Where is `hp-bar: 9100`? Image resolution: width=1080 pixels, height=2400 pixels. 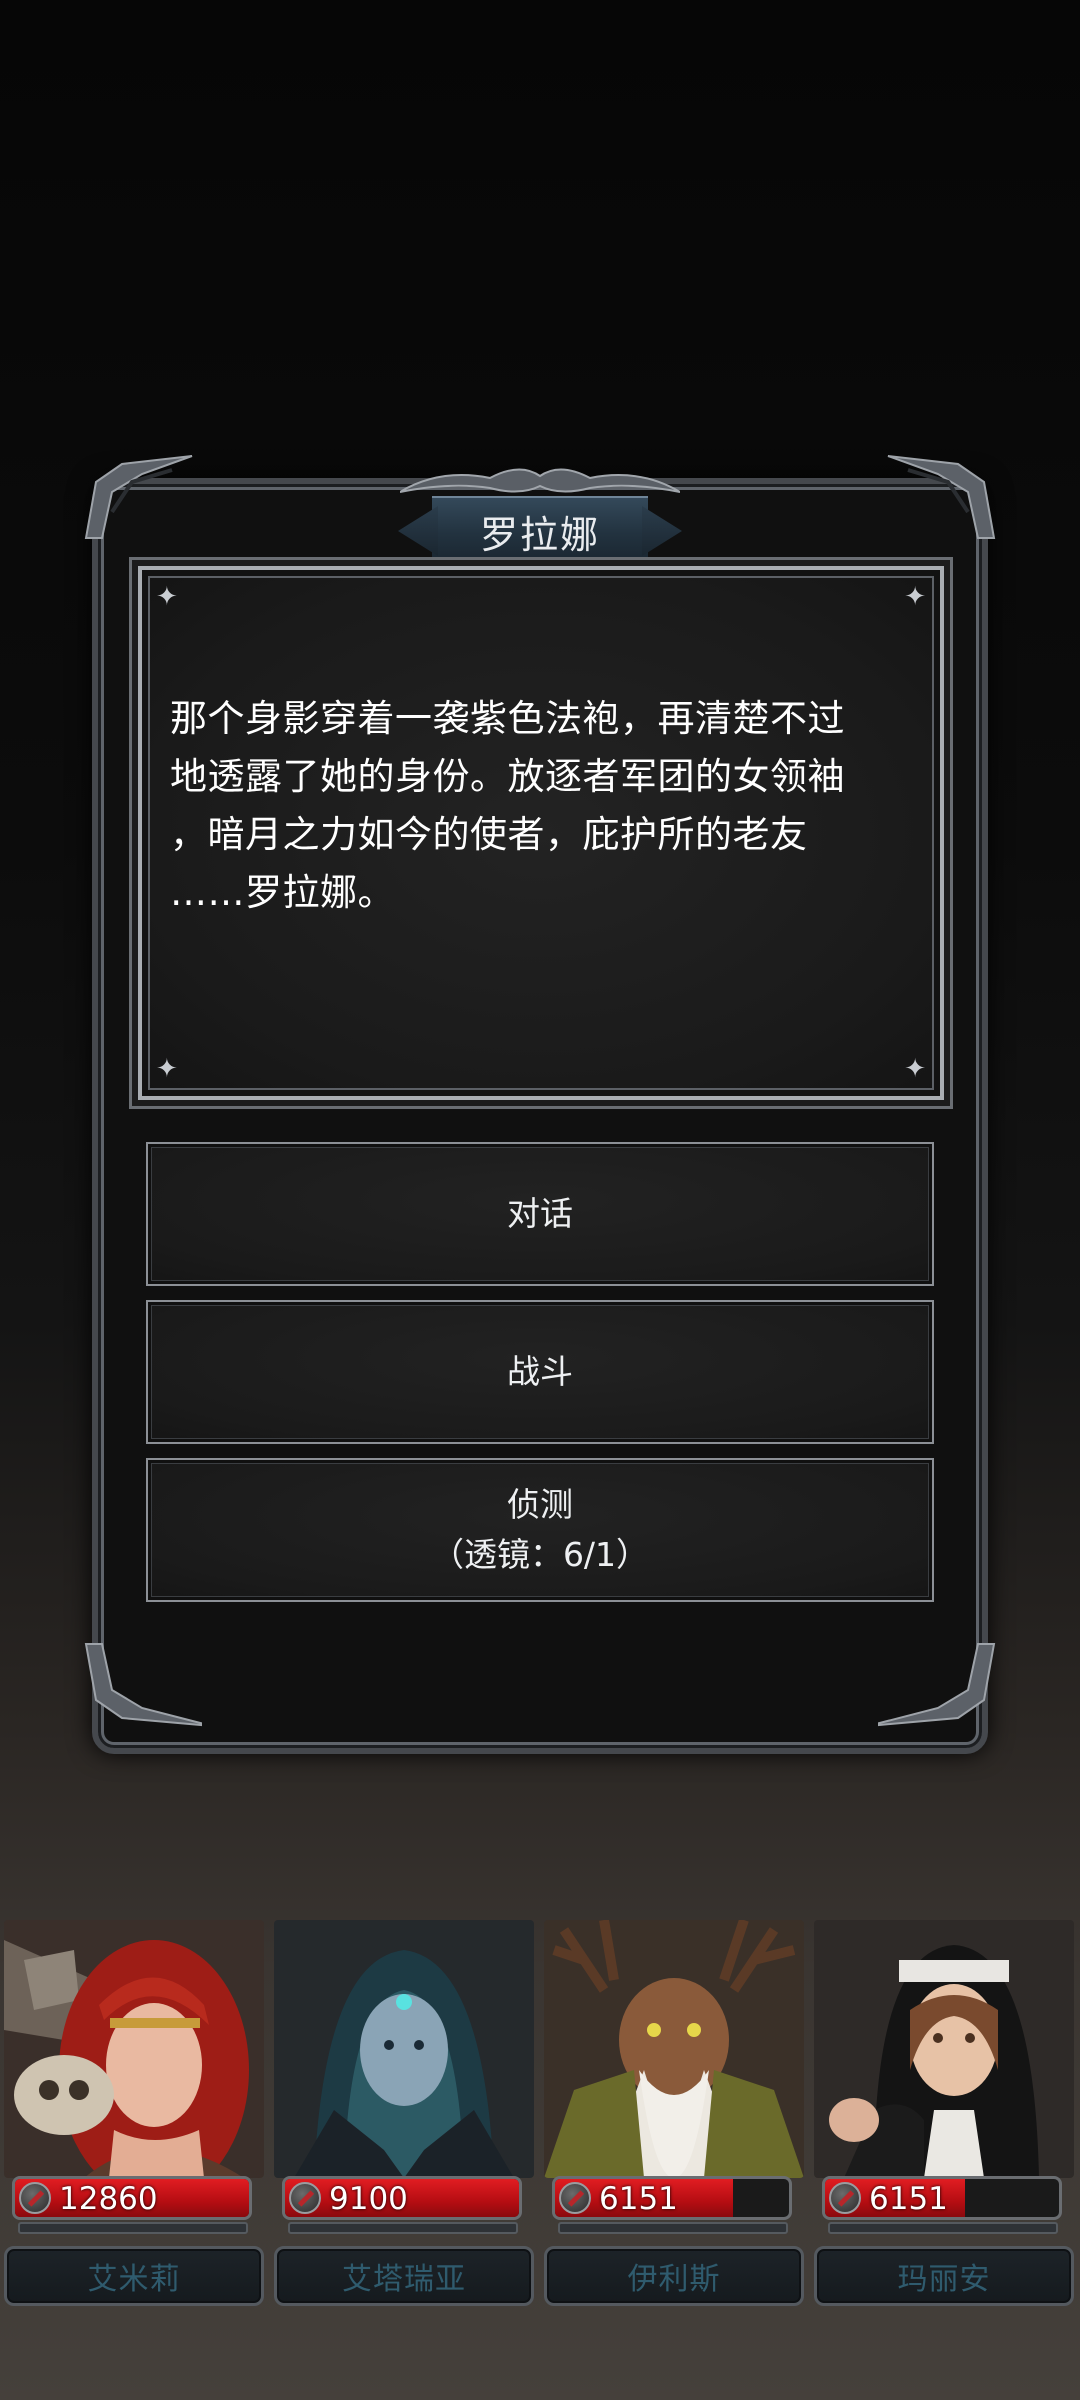 hp-bar: 9100 is located at coordinates (402, 2198).